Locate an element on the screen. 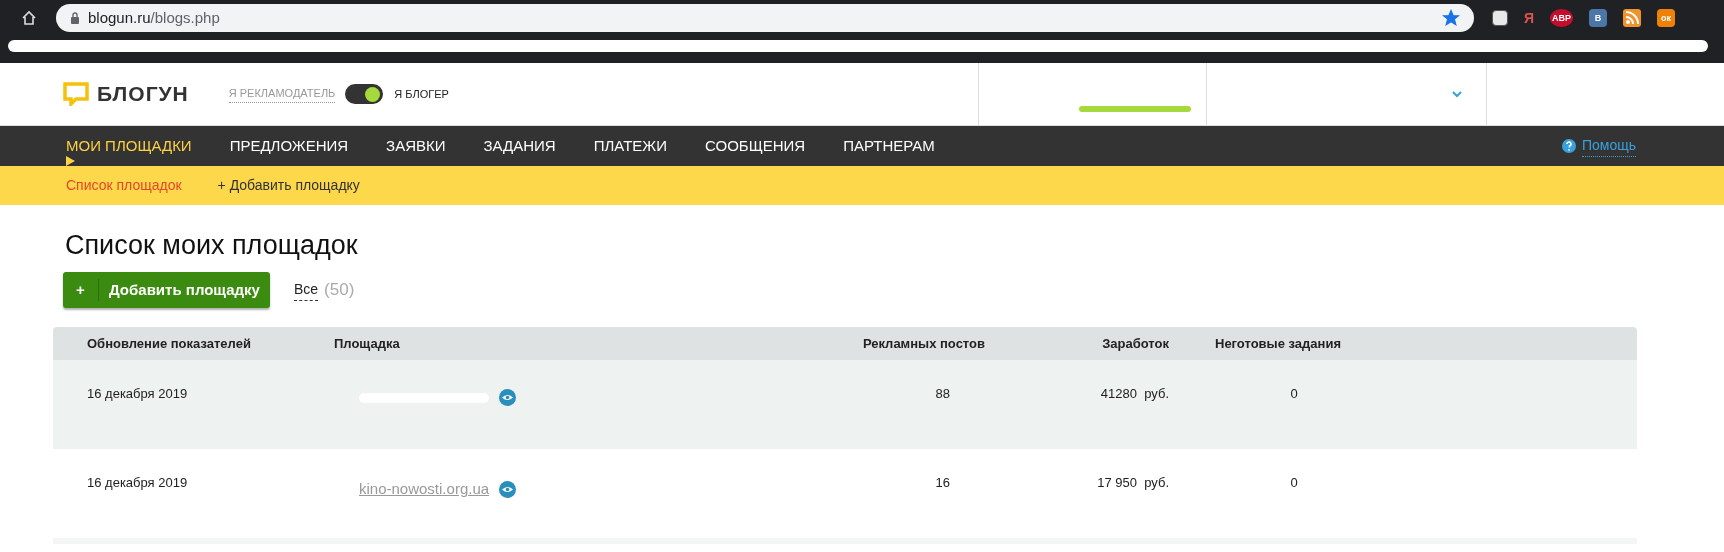 Image resolution: width=1724 pixels, height=552 pixels. lock-icon is located at coordinates (75, 18).